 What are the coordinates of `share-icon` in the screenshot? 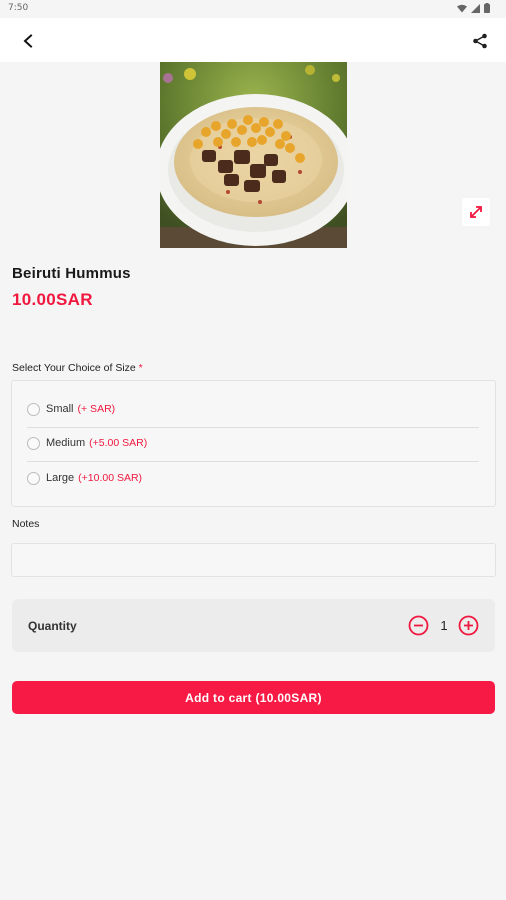 It's located at (480, 41).